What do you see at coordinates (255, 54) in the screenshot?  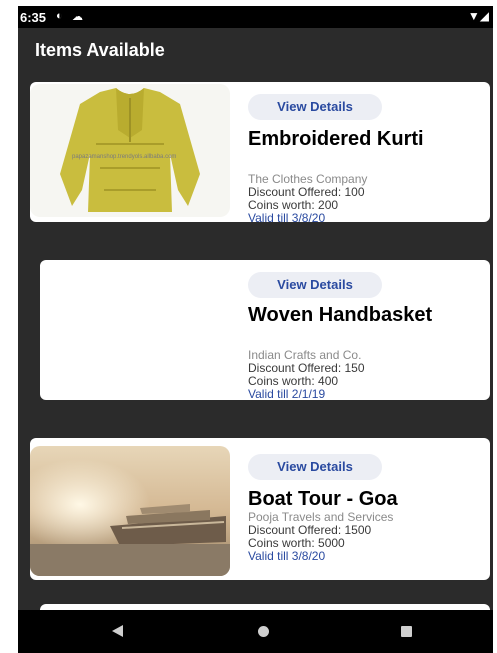 I see `app-bar: Items Available` at bounding box center [255, 54].